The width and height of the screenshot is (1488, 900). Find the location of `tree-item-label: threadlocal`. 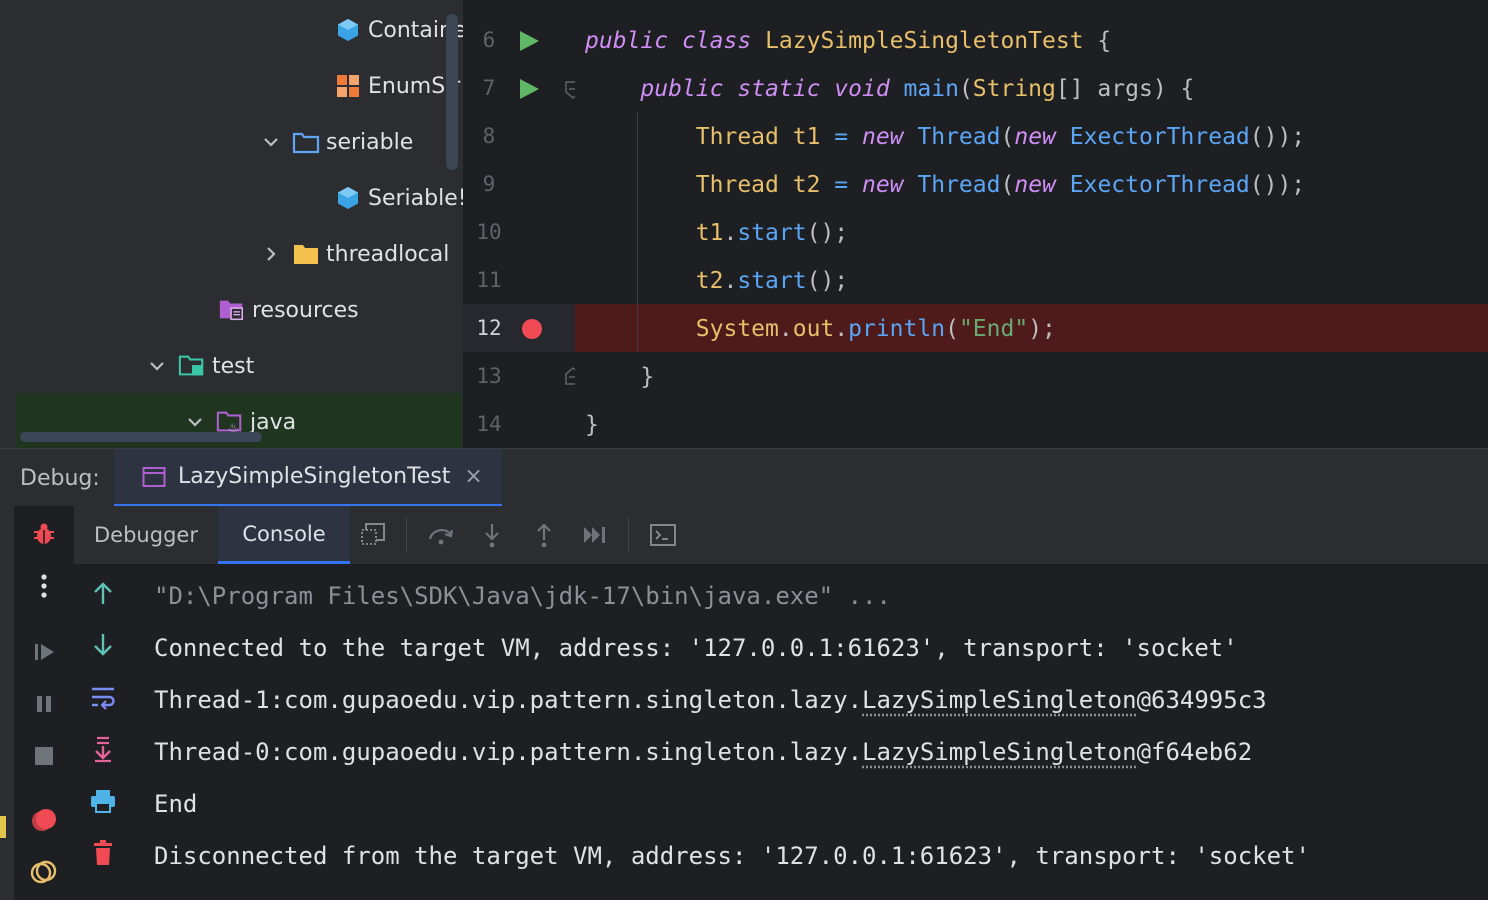

tree-item-label: threadlocal is located at coordinates (388, 254).